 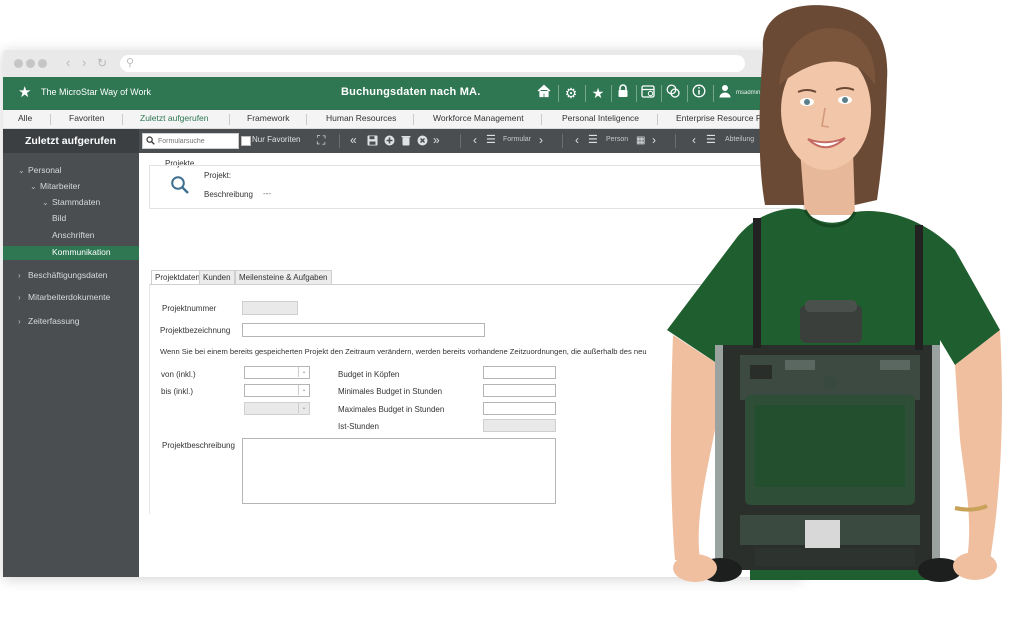 I want to click on menu-item-zuletzt-aufgerufen: Zuletzt aufgerufen, so click(x=174, y=118).